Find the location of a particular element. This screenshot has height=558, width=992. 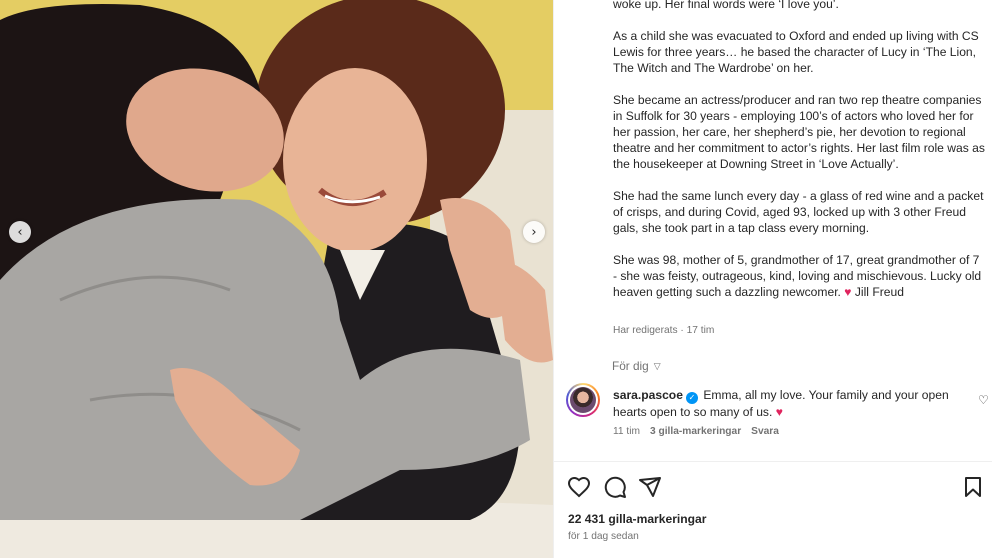

previous-image-button: ‹ is located at coordinates (20, 232).